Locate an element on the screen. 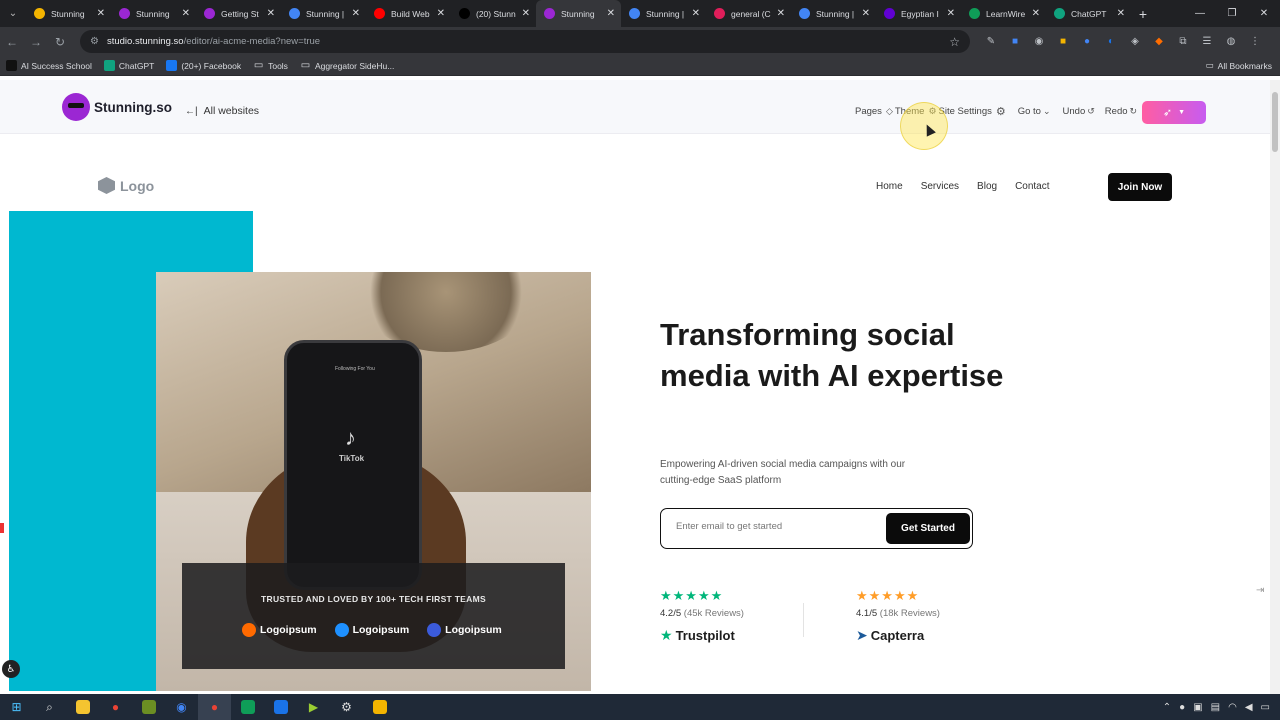 This screenshot has width=1280, height=720. page-scrollbar is located at coordinates (1275, 387).